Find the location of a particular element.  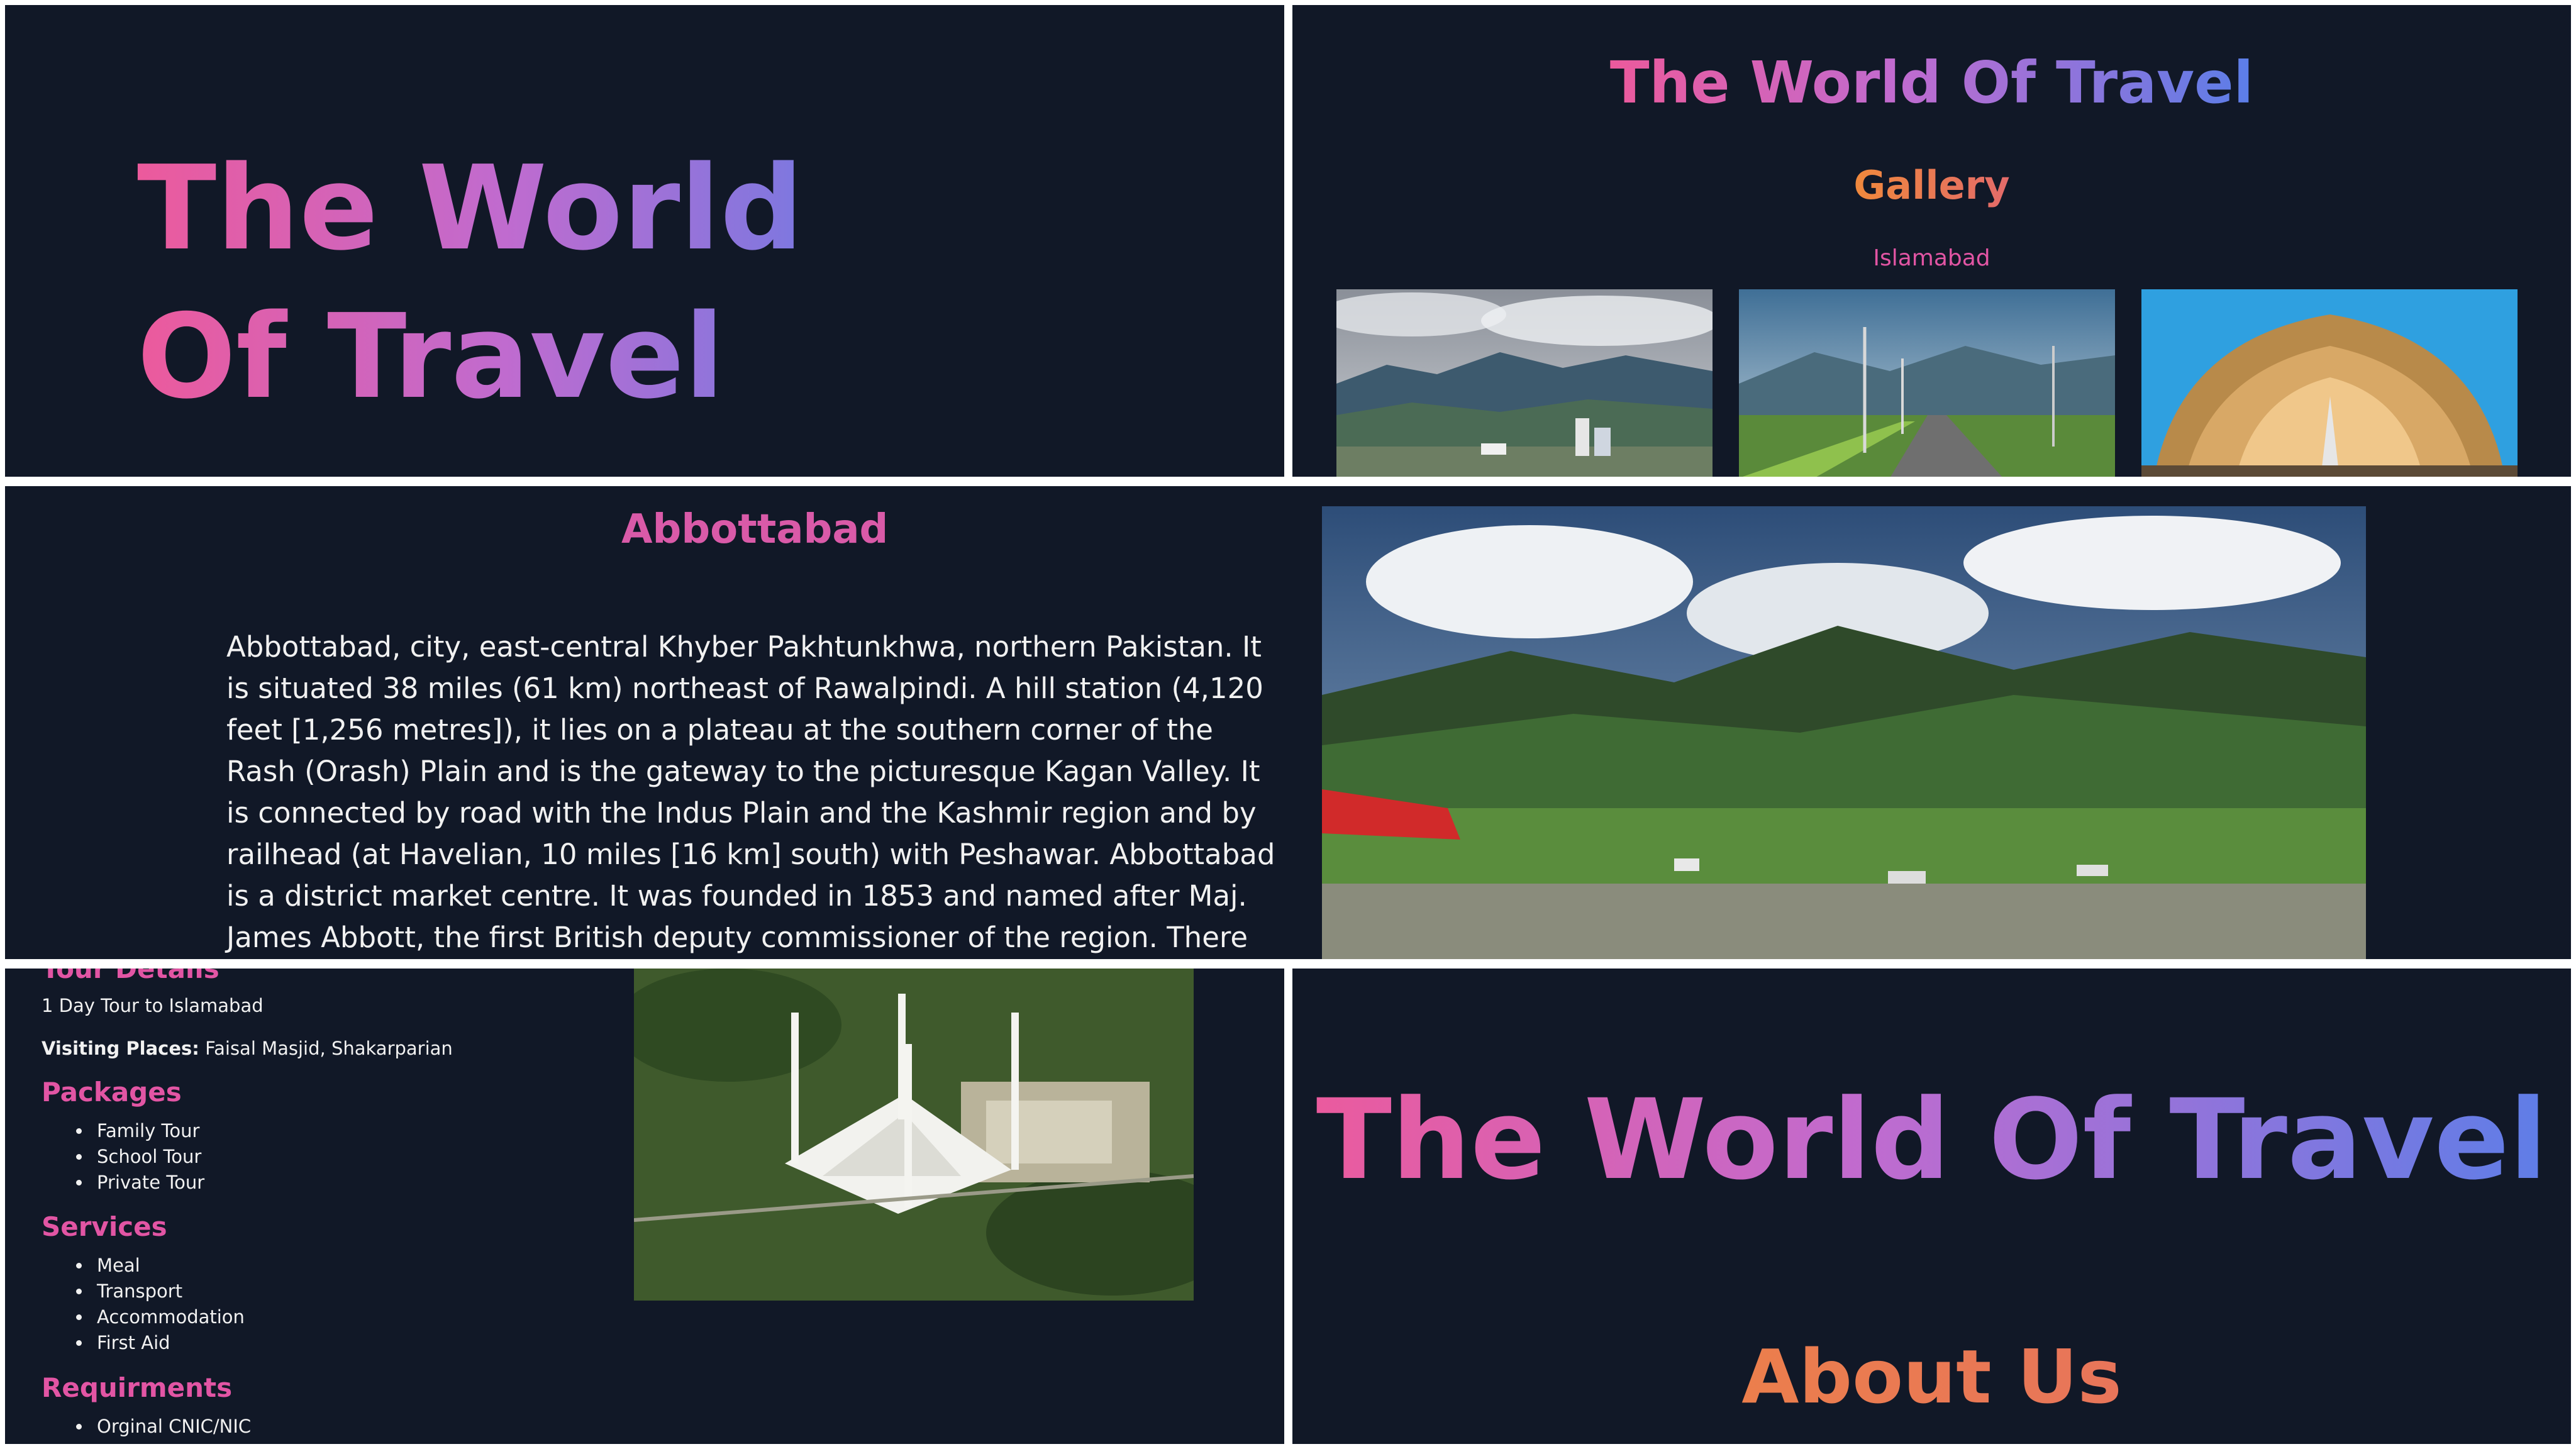

packages-list: Family Tour School Tour Private Tour is located at coordinates (123, 1157).